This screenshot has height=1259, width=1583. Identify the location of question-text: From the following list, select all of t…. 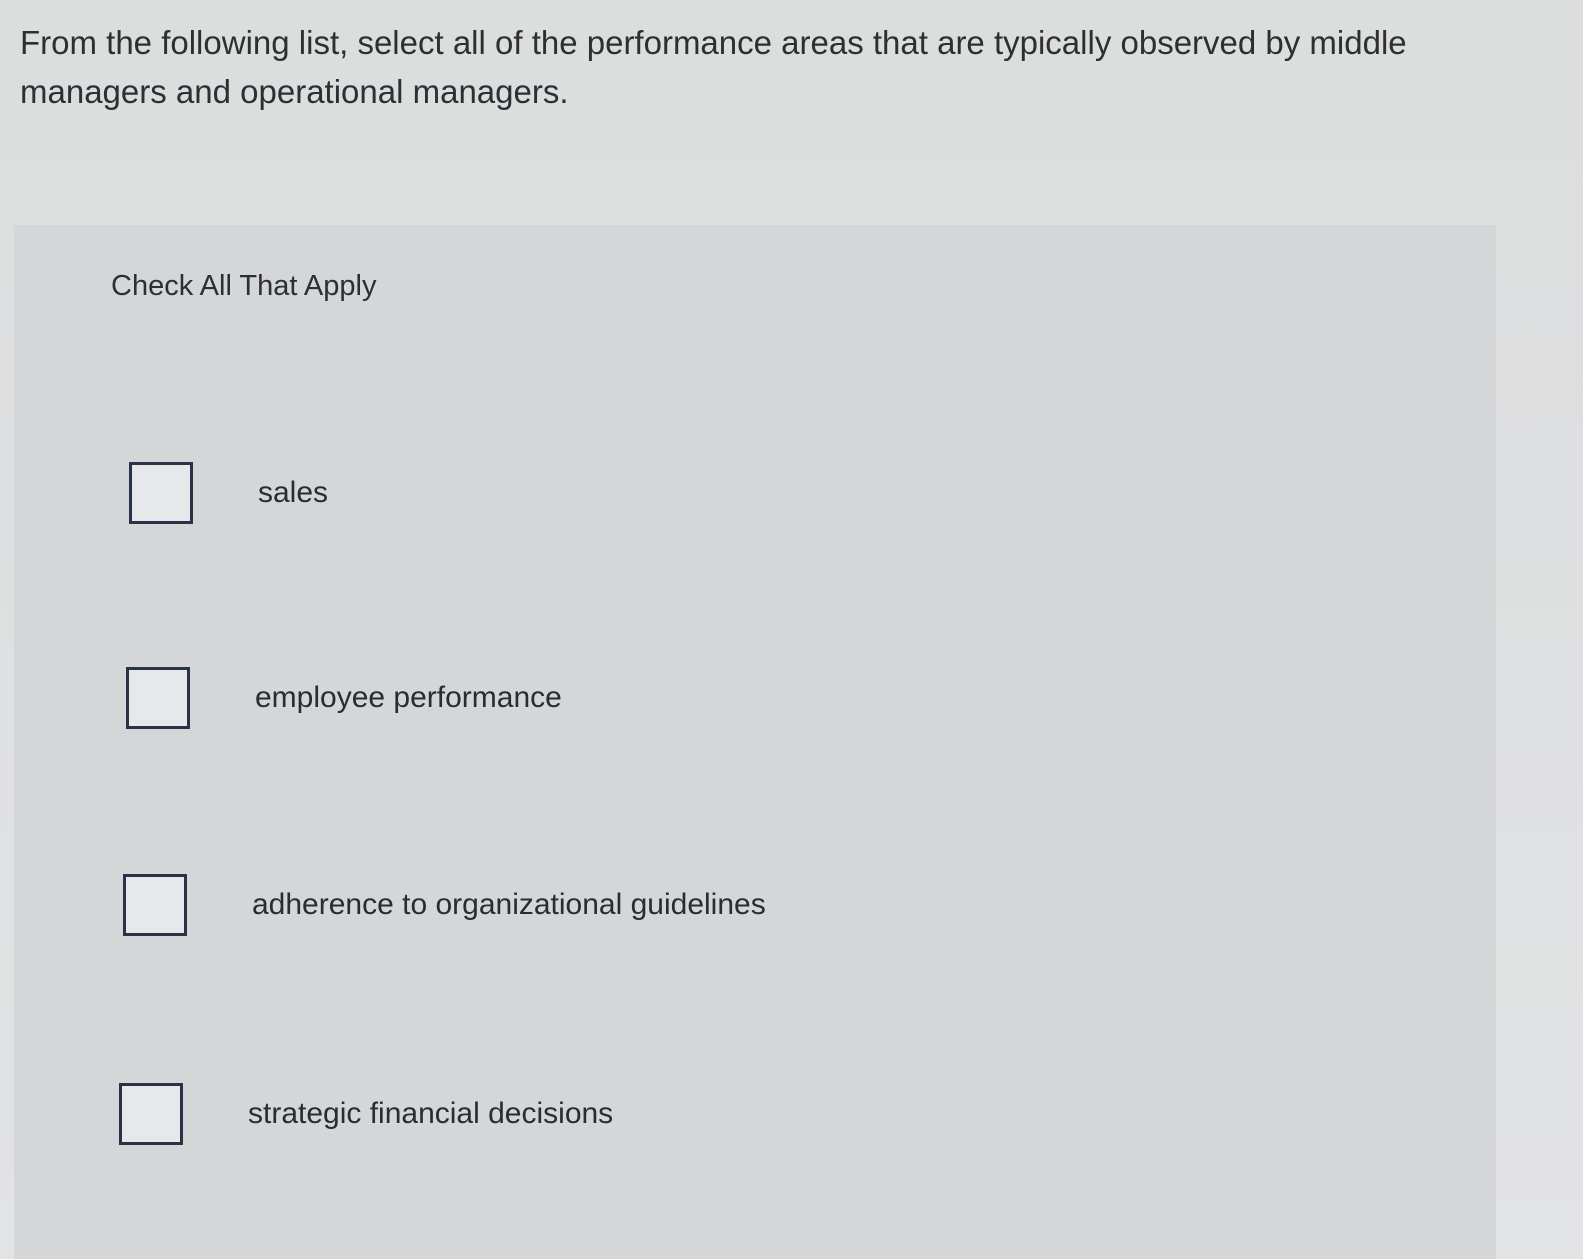
(713, 67).